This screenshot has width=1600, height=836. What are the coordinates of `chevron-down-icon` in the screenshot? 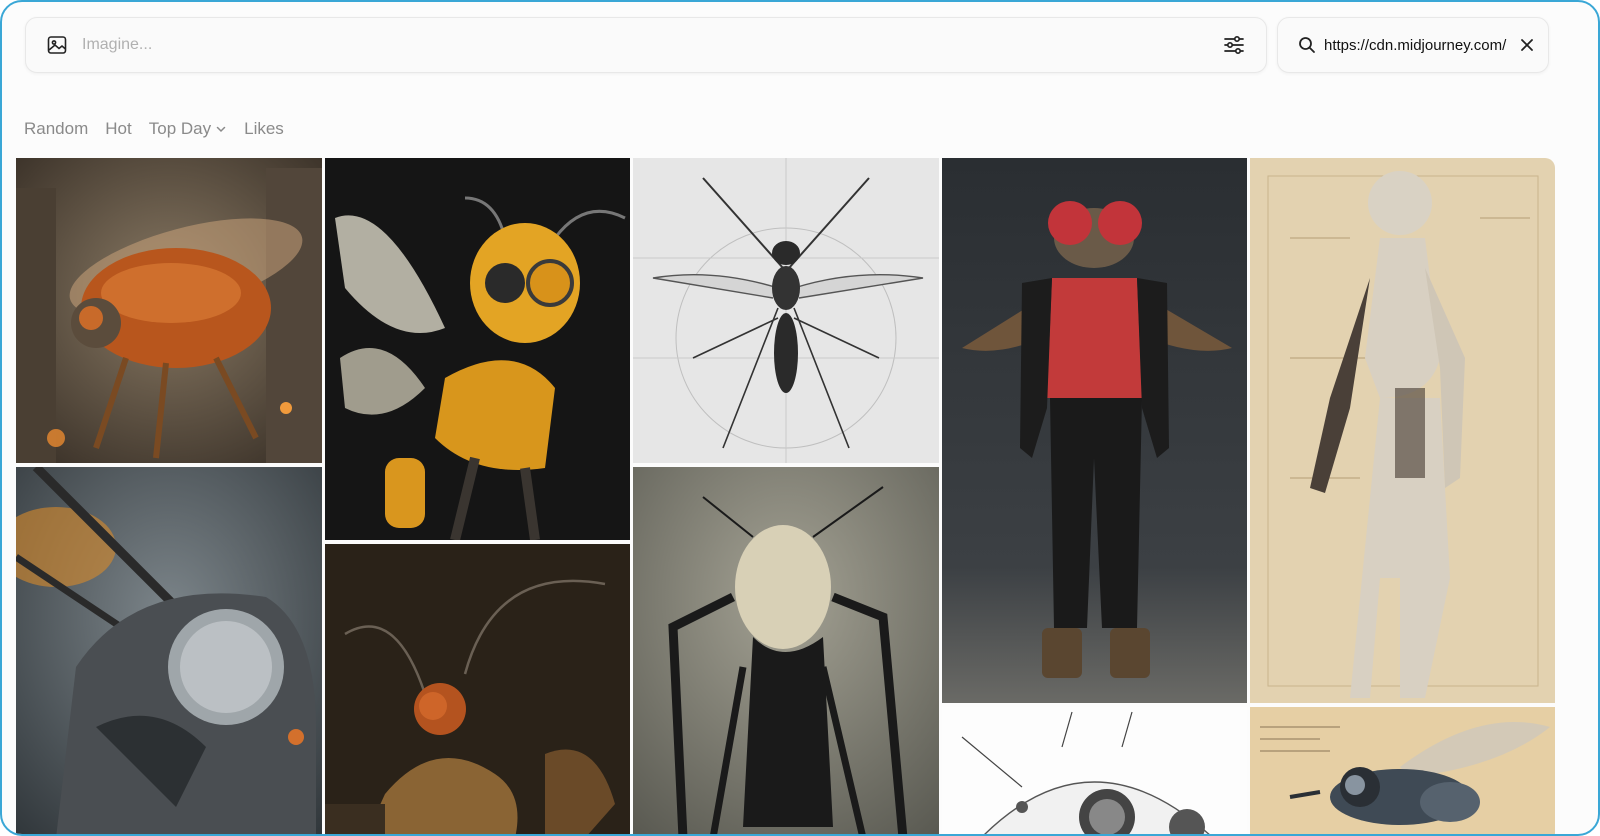 It's located at (221, 129).